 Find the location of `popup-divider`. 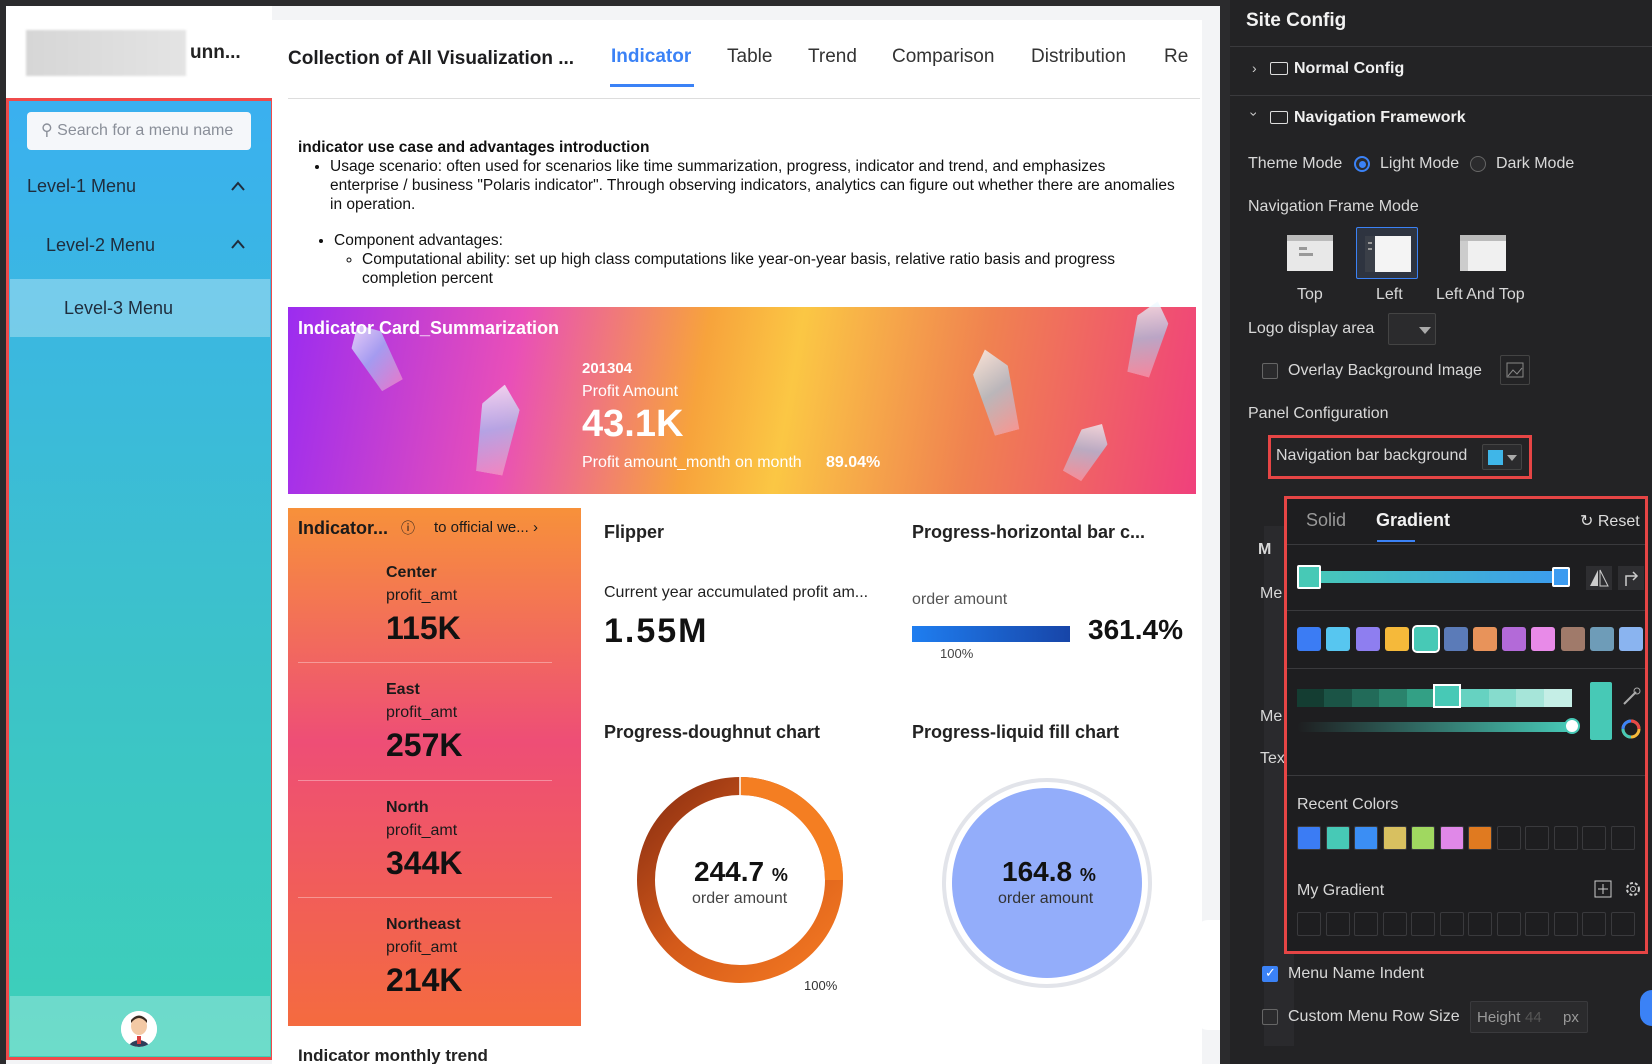

popup-divider is located at coordinates (1466, 668).